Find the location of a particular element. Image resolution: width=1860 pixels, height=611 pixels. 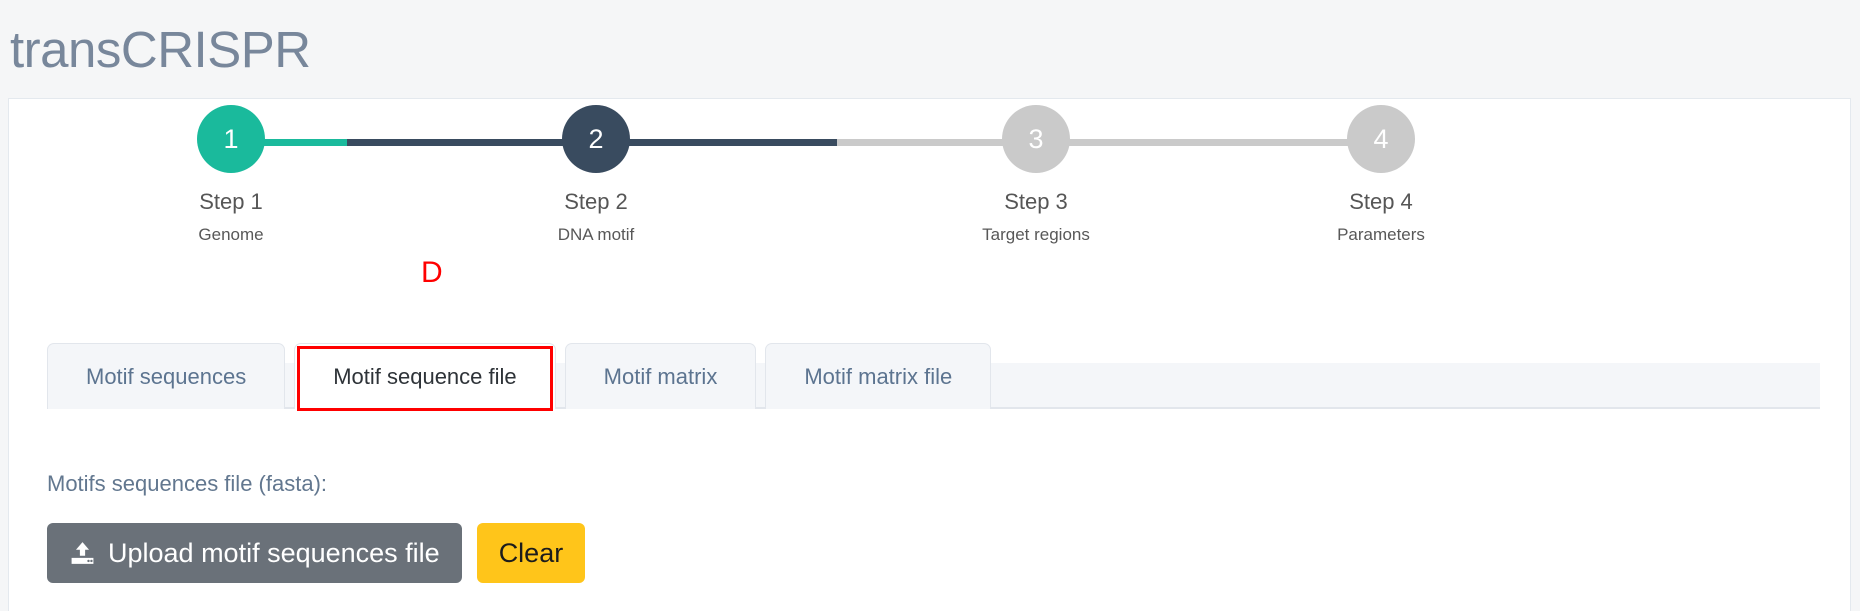

clear-button: Clear is located at coordinates (531, 553).